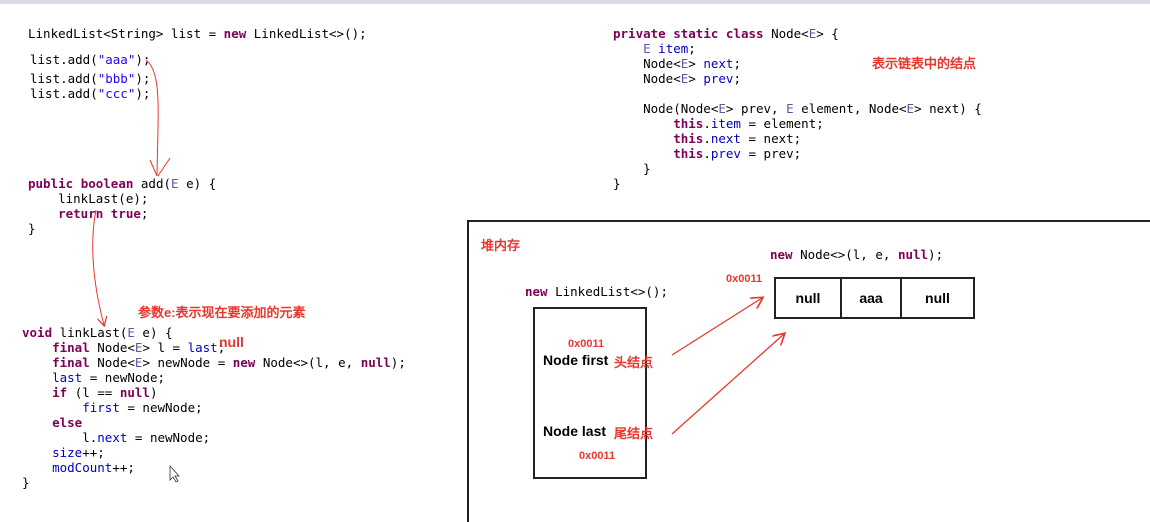  What do you see at coordinates (152, 118) in the screenshot?
I see `curve-arrow-add-to-method` at bounding box center [152, 118].